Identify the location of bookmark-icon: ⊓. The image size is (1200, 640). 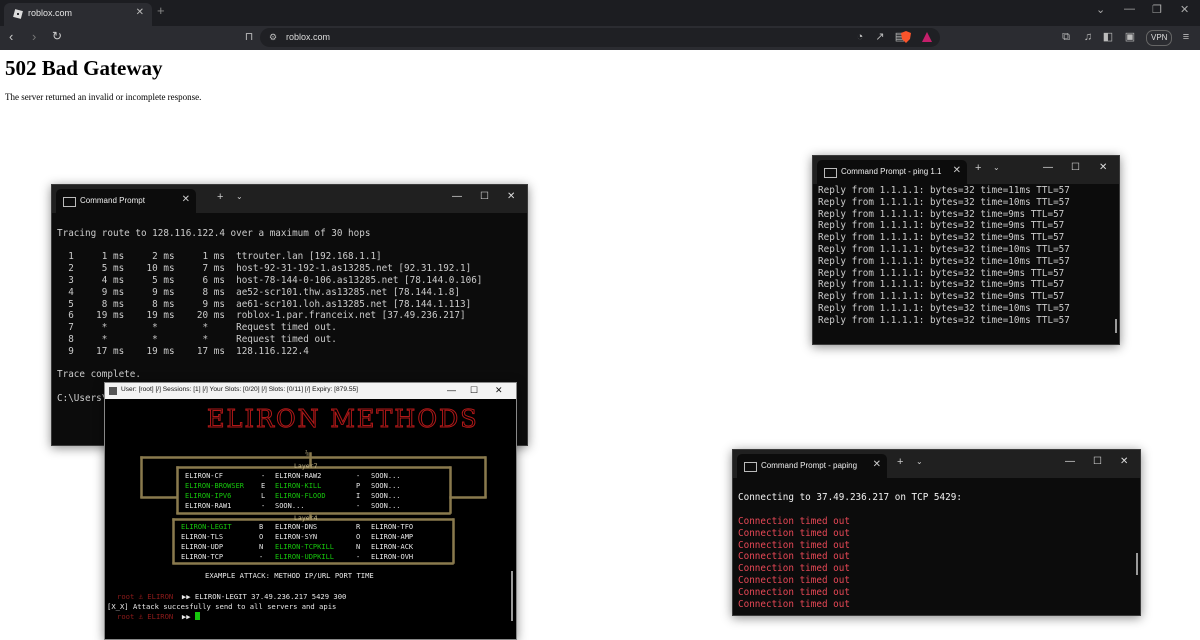
(249, 37).